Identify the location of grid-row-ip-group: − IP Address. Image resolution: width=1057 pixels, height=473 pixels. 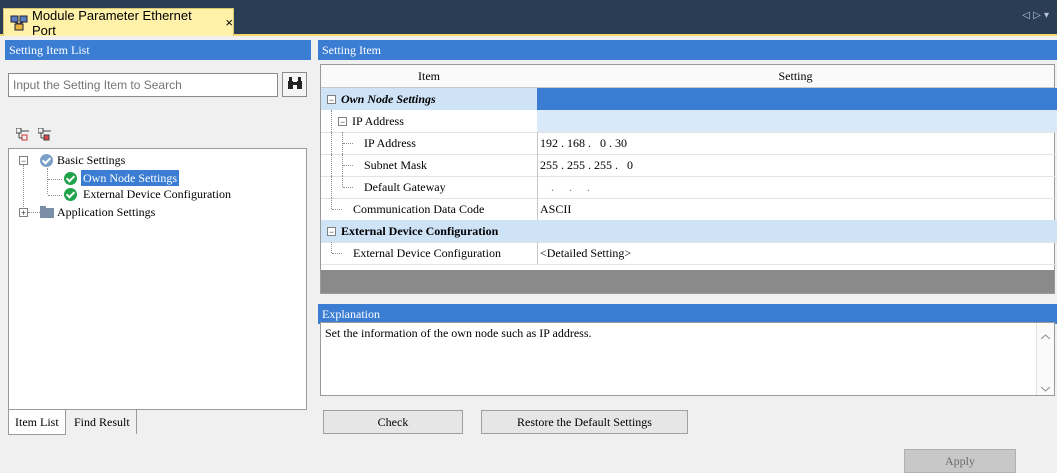
(689, 121).